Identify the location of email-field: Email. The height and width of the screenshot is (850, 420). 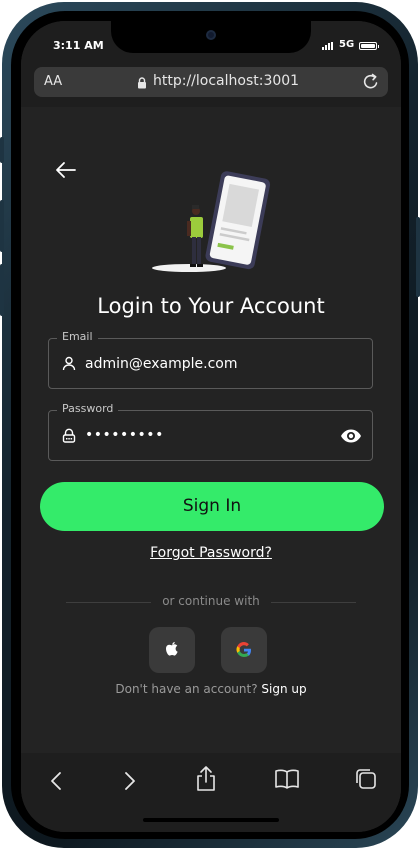
(210, 359).